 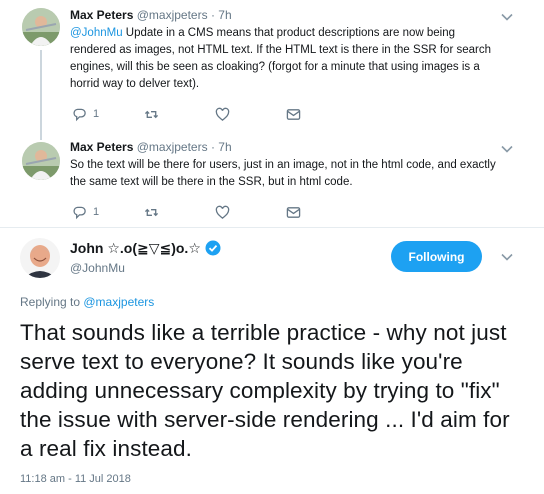 I want to click on replying-to: Replying to @maxjpeters, so click(x=87, y=302).